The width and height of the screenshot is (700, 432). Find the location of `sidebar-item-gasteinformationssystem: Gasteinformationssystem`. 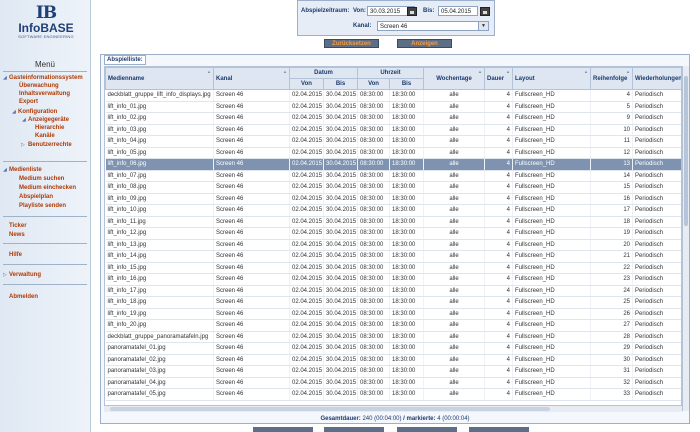

sidebar-item-gasteinformationssystem: Gasteinformationssystem is located at coordinates (46, 78).